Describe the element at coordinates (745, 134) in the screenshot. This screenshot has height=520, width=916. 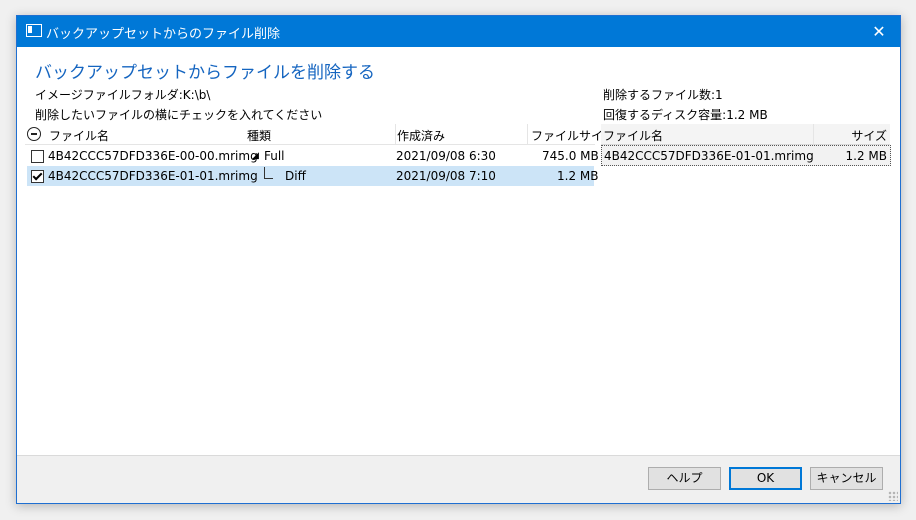
I see `delete-list-header: ファイル名 サイズ` at that location.